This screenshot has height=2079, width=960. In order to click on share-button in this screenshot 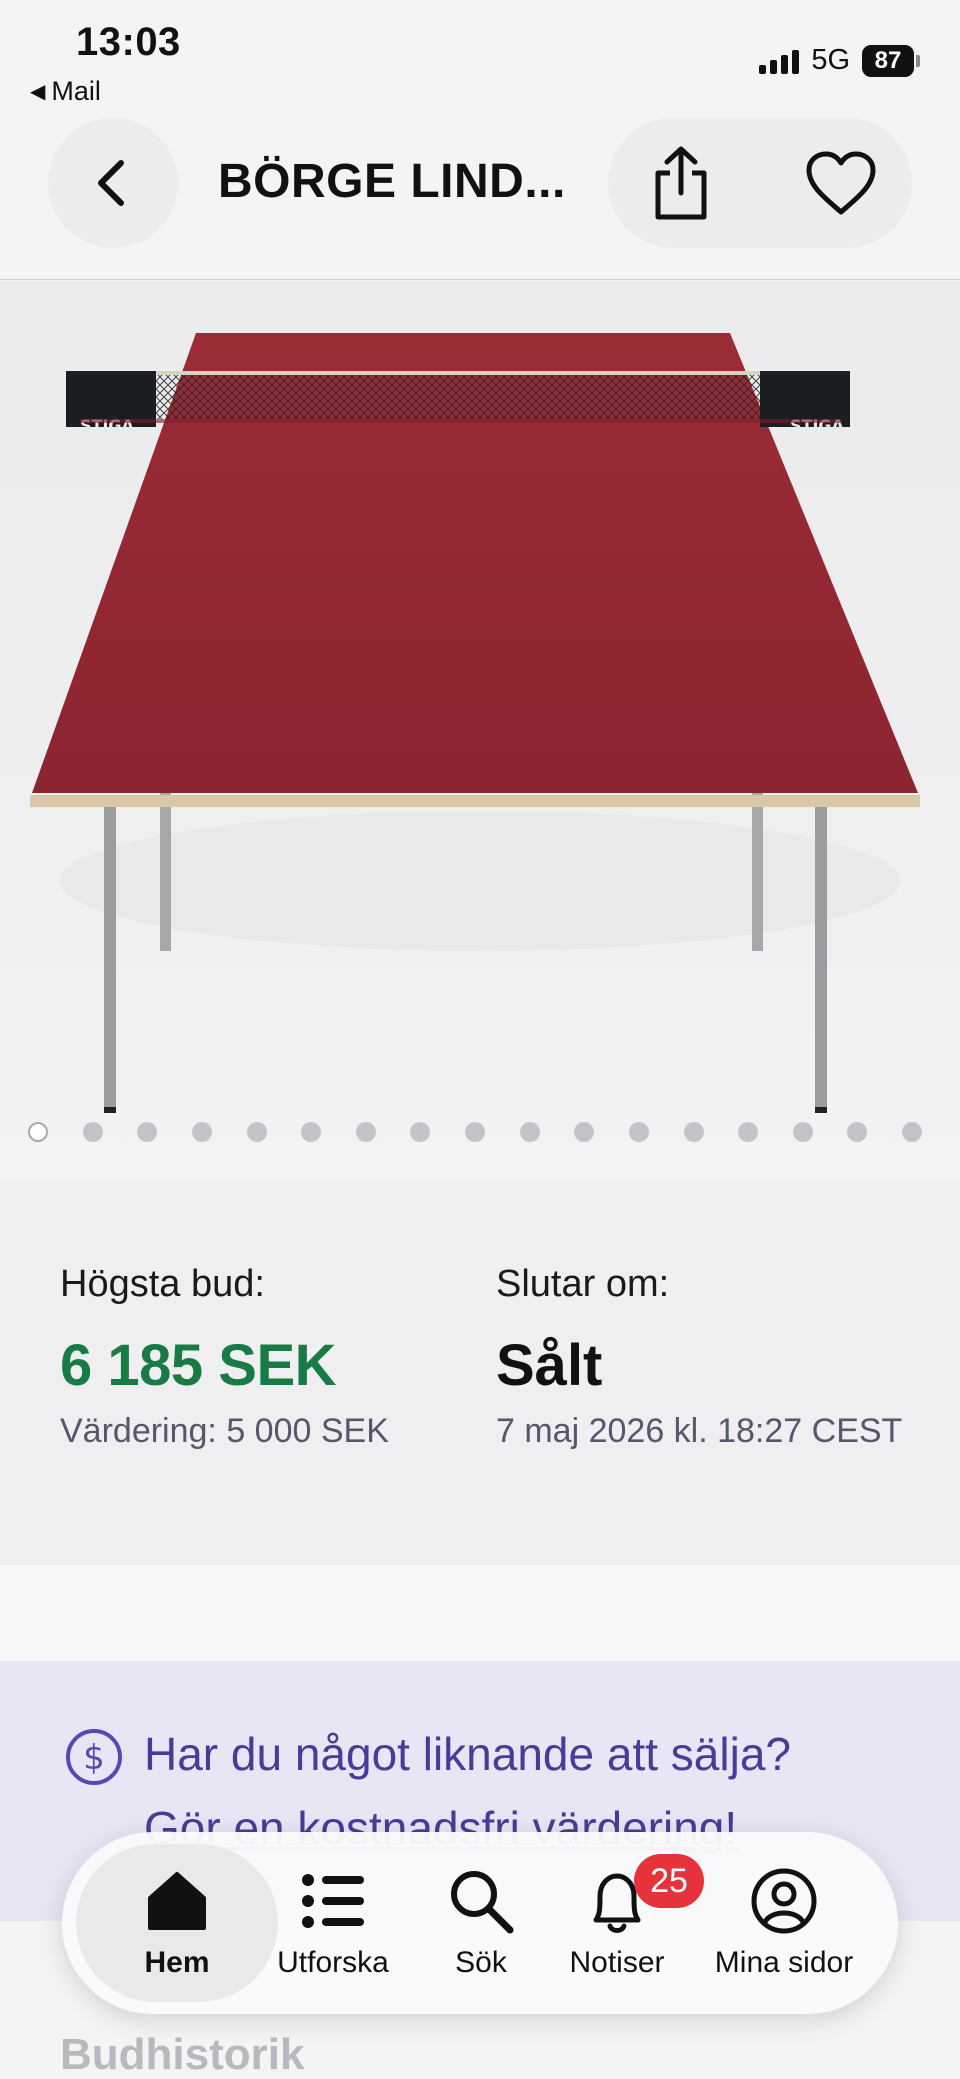, I will do `click(681, 183)`.